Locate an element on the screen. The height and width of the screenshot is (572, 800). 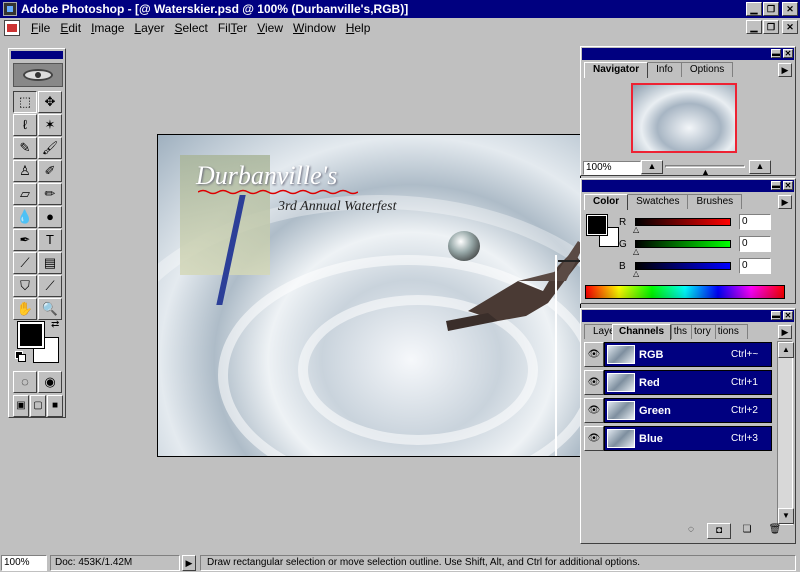
channel-row-blue: 👁 Blue Ctrl+3 is located at coordinates (678, 438).